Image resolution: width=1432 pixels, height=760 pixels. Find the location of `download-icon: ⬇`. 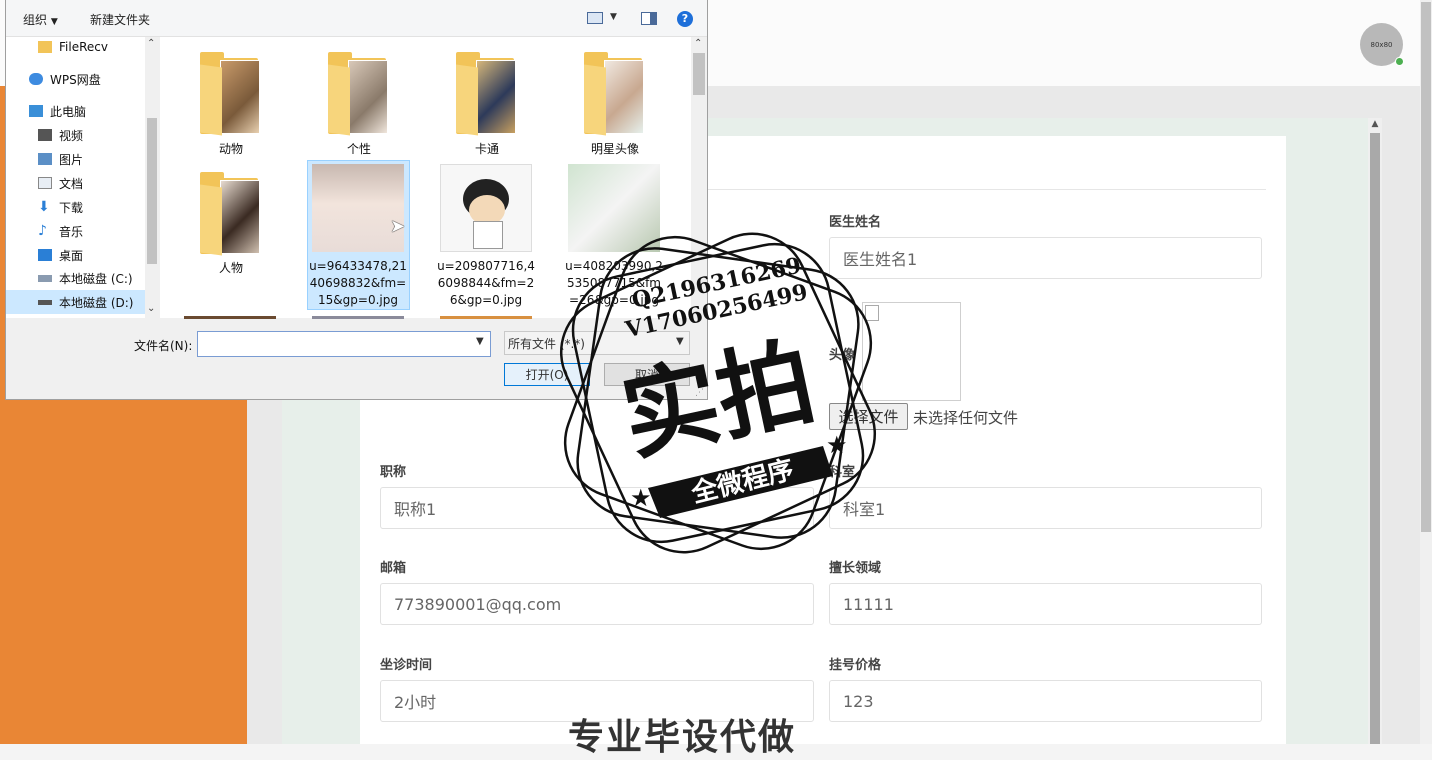

download-icon: ⬇ is located at coordinates (44, 207).